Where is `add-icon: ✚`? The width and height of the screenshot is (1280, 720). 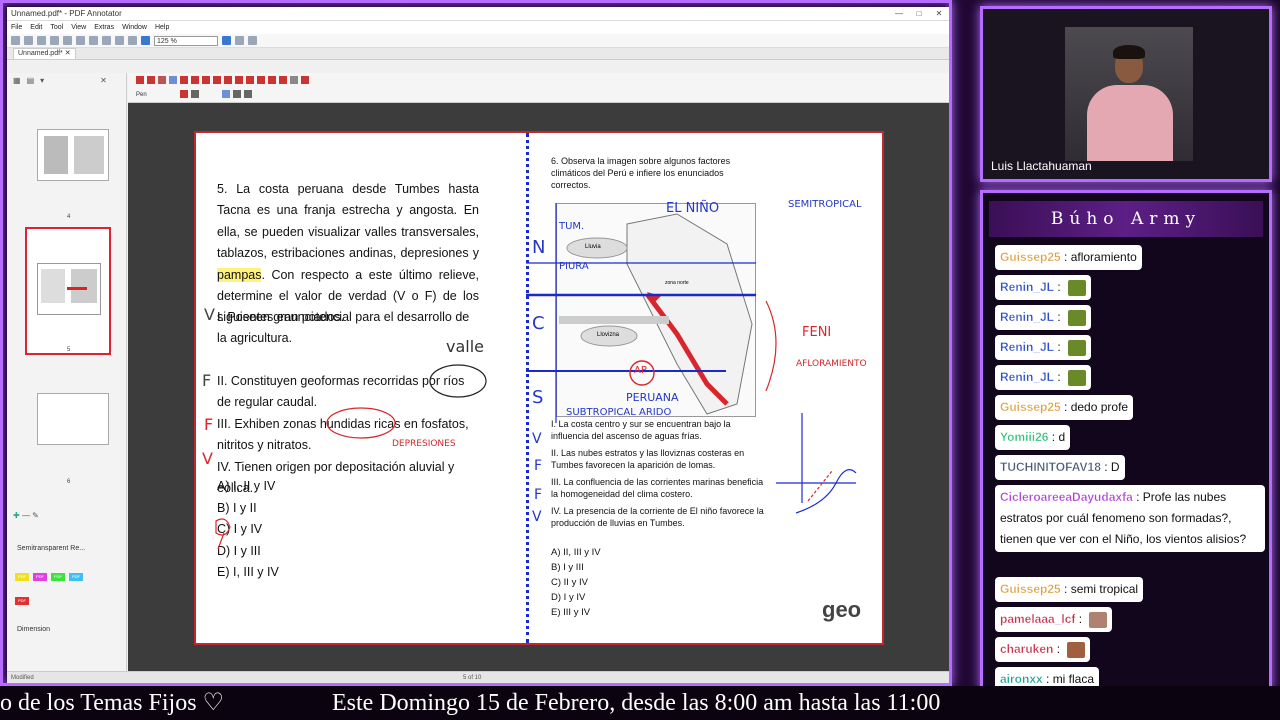 add-icon: ✚ is located at coordinates (16, 515).